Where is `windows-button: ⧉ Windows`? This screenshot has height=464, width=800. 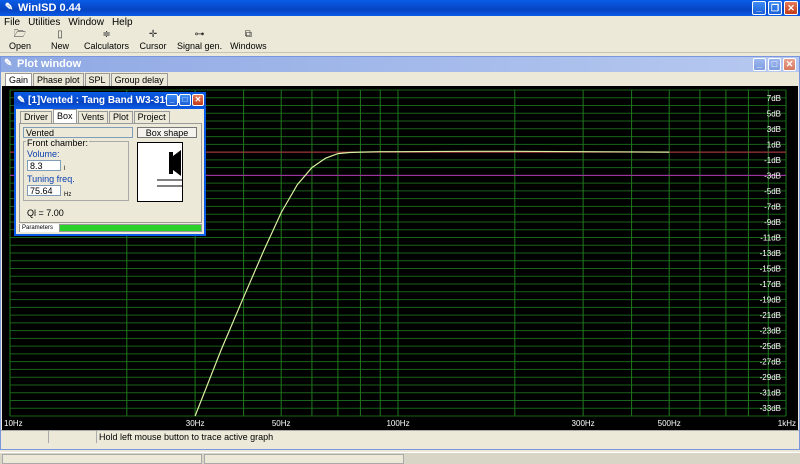 windows-button: ⧉ Windows is located at coordinates (248, 40).